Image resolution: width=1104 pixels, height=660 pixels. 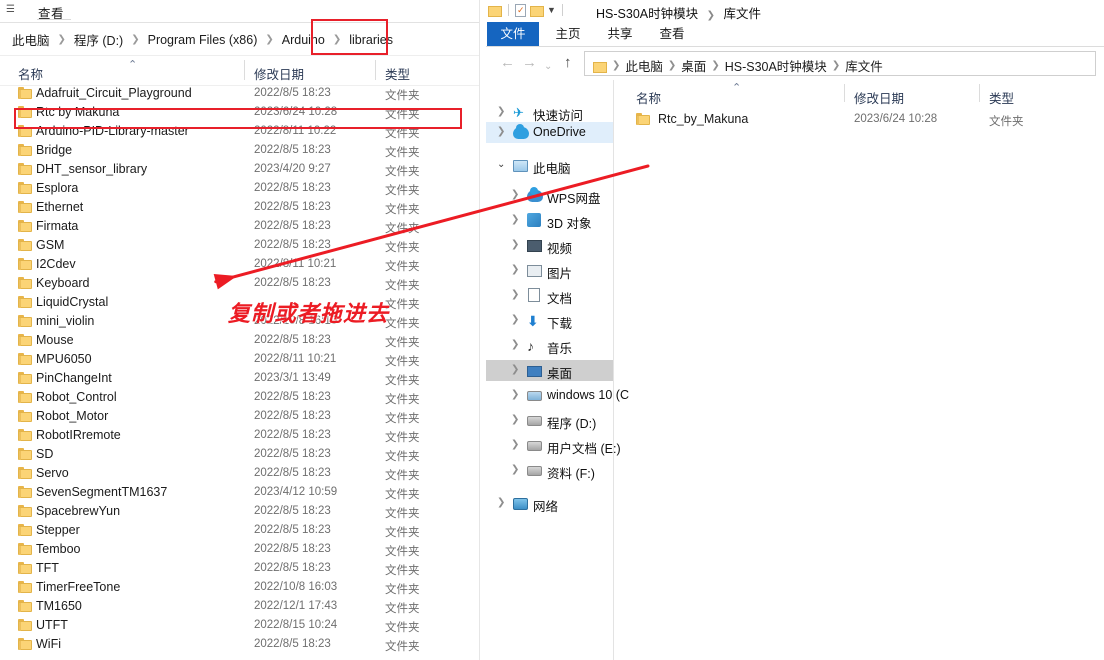 I want to click on table-row: TimerFreeTone 2022/10/8 16:03 文件夹, so click(x=240, y=587).